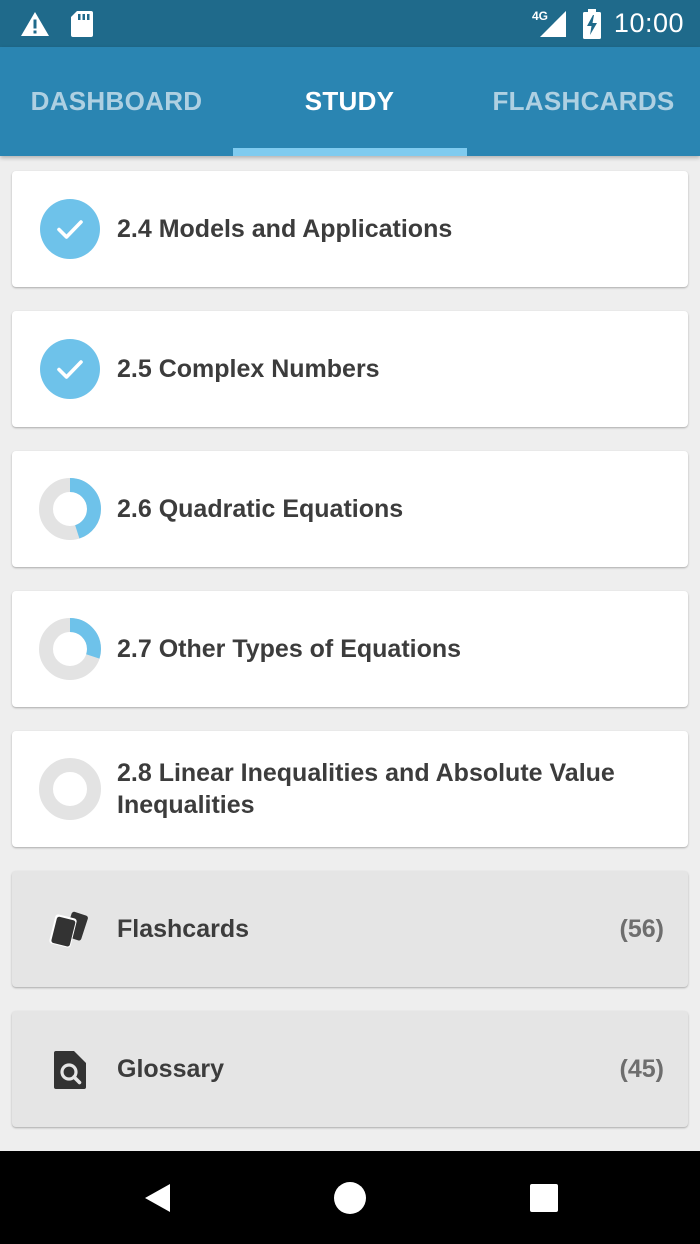  I want to click on section-title: 2.4 Models and Applications, so click(285, 229).